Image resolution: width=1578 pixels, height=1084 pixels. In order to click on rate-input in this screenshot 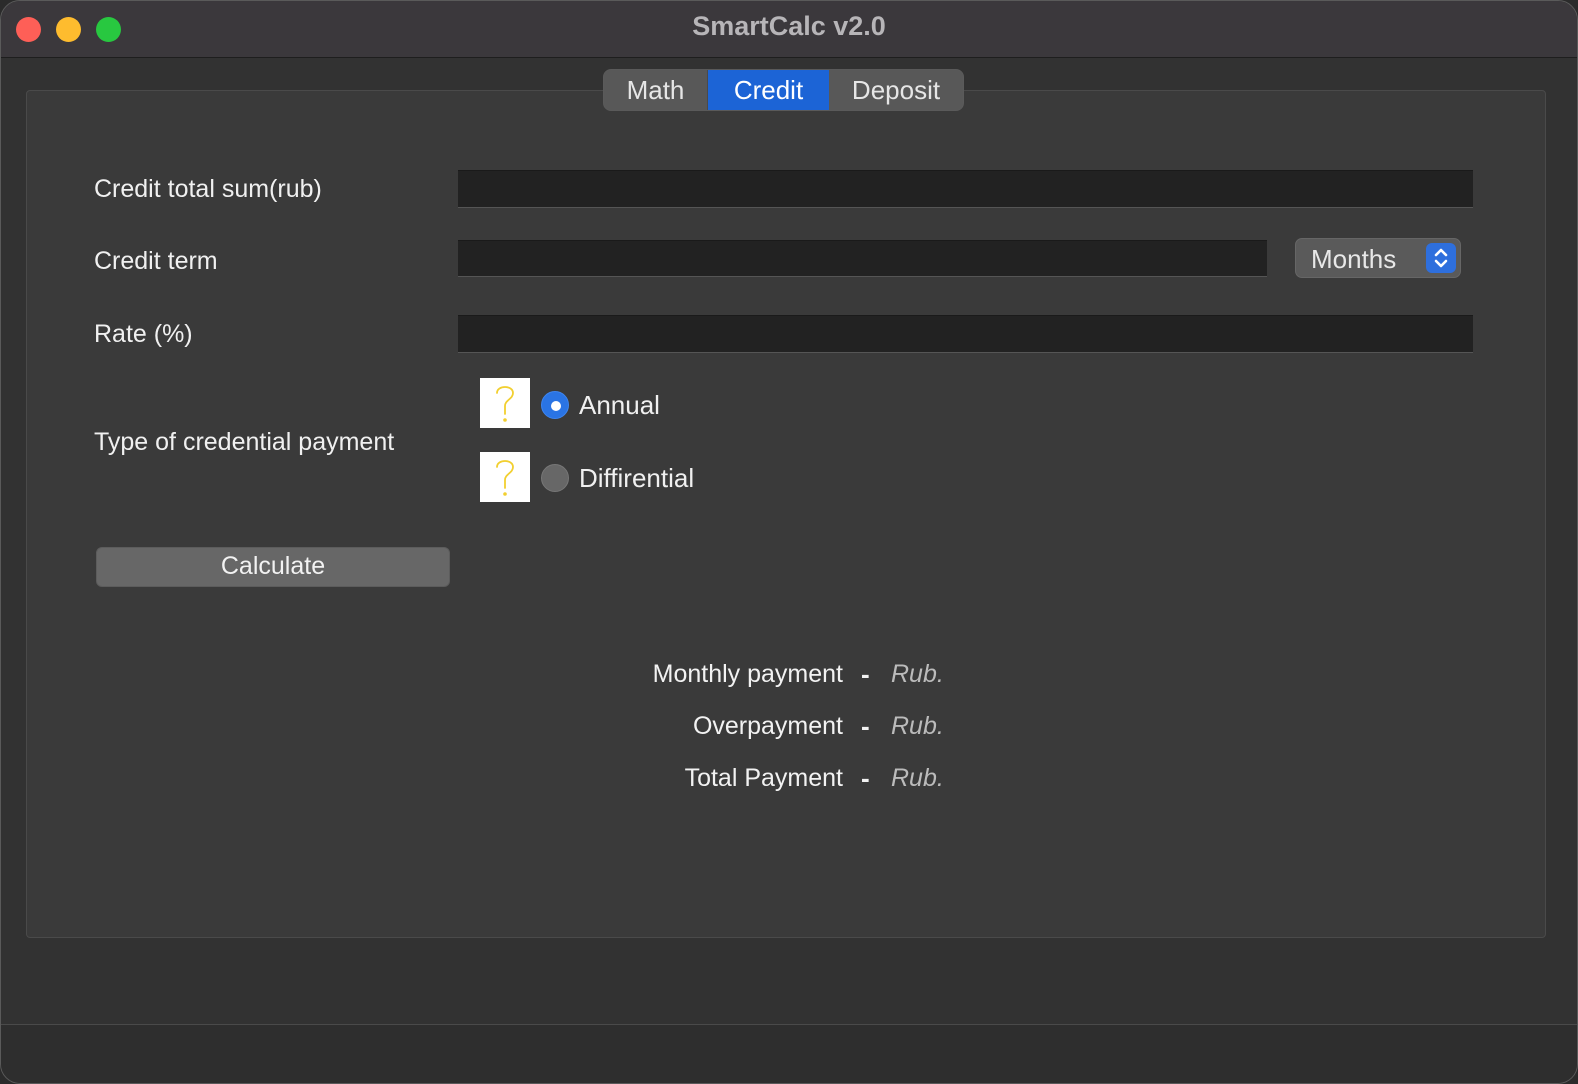, I will do `click(965, 334)`.